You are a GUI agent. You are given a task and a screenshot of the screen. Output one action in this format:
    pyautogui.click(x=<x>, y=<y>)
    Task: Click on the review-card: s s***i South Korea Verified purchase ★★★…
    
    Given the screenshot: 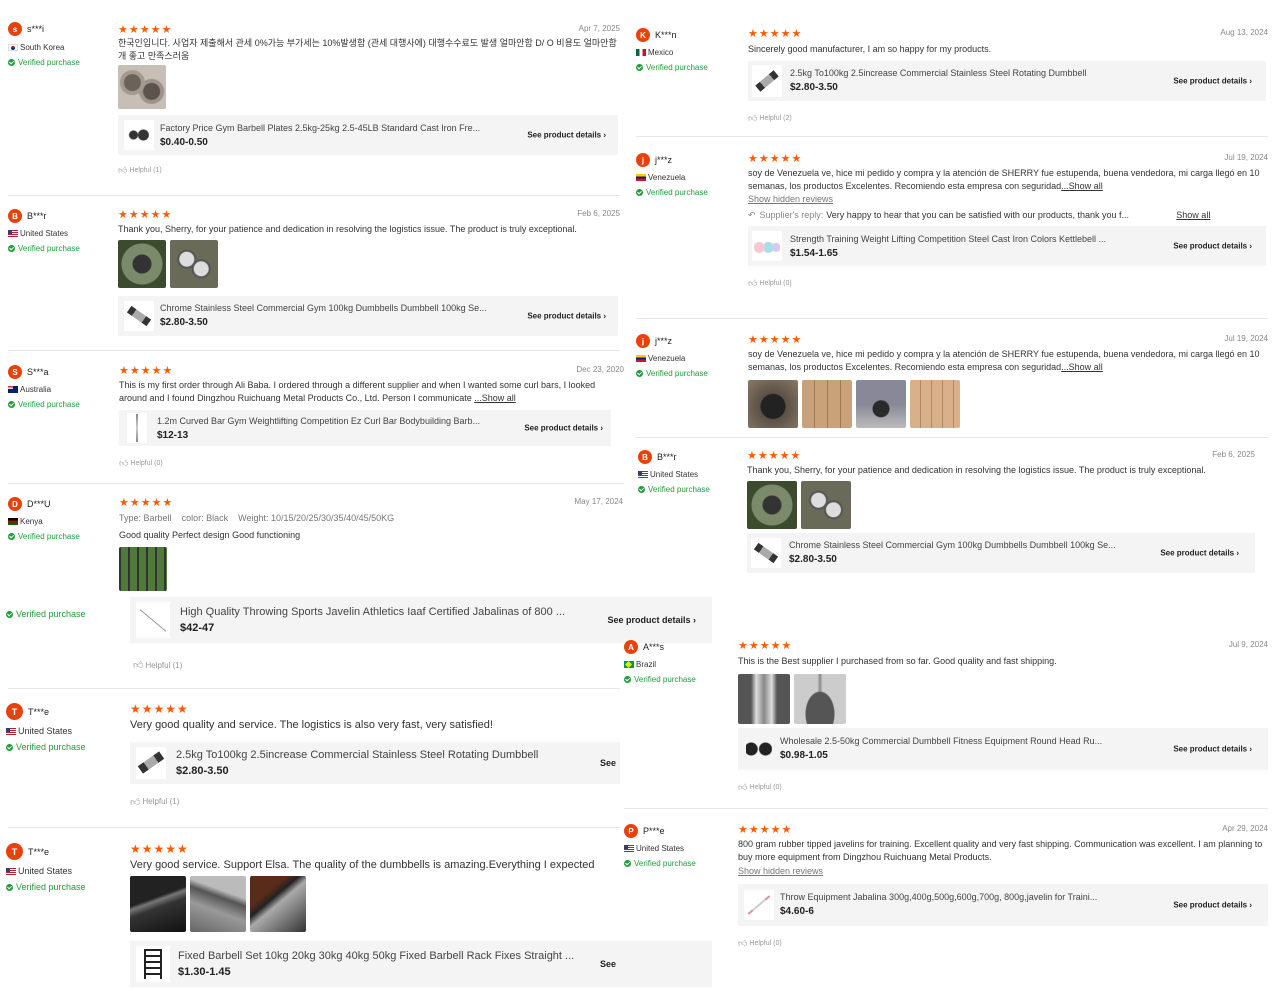 What is the action you would take?
    pyautogui.click(x=314, y=102)
    